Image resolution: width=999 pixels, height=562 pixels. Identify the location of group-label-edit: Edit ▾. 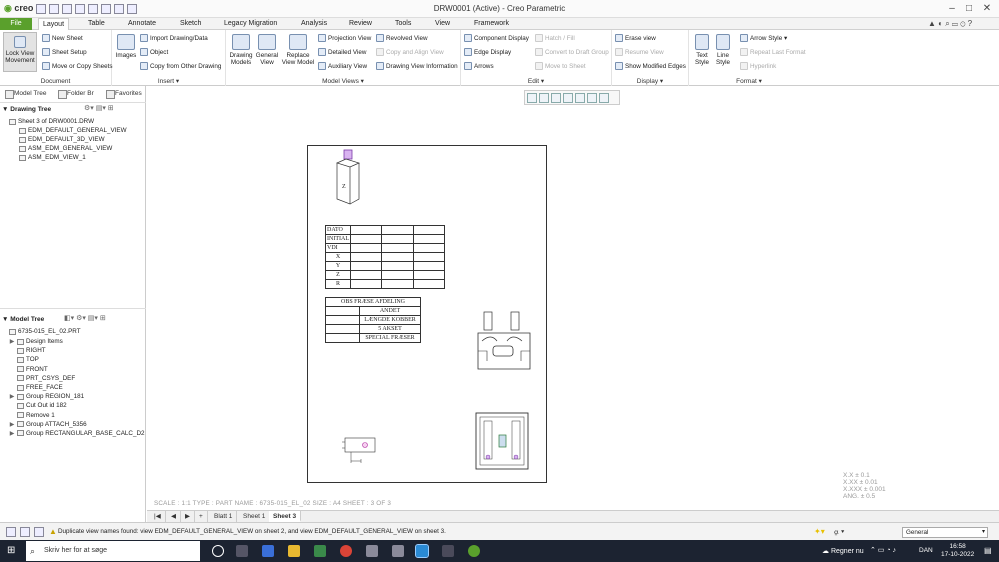
(536, 81).